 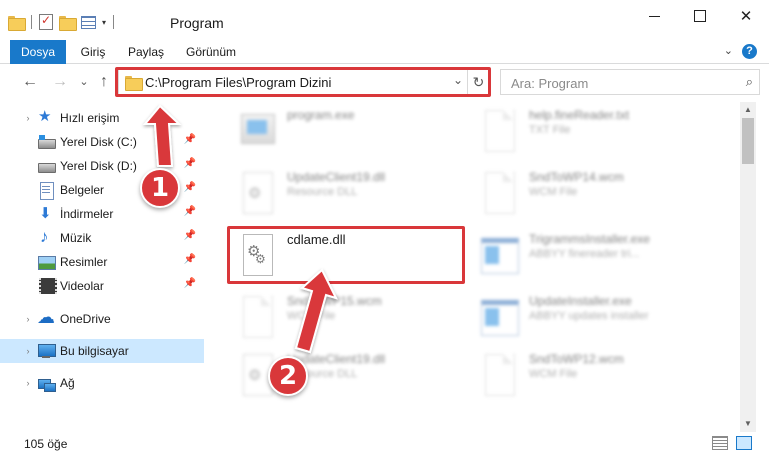 I want to click on tab-paylas: Paylaş, so click(x=146, y=52).